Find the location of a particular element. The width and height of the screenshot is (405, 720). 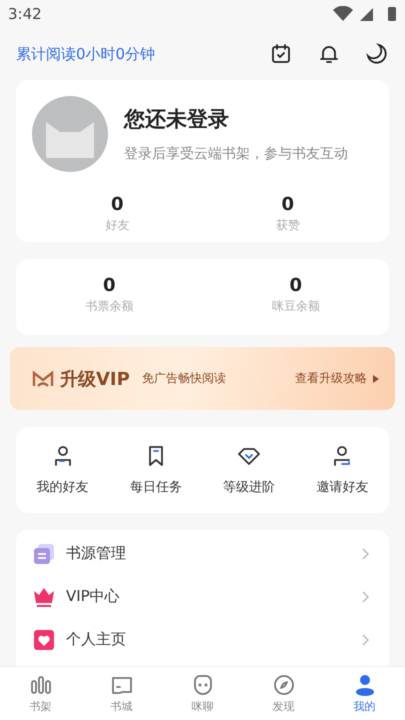

vip-banner: 升级VIP 免广告畅快阅读 查看升级攻略 is located at coordinates (202, 378).